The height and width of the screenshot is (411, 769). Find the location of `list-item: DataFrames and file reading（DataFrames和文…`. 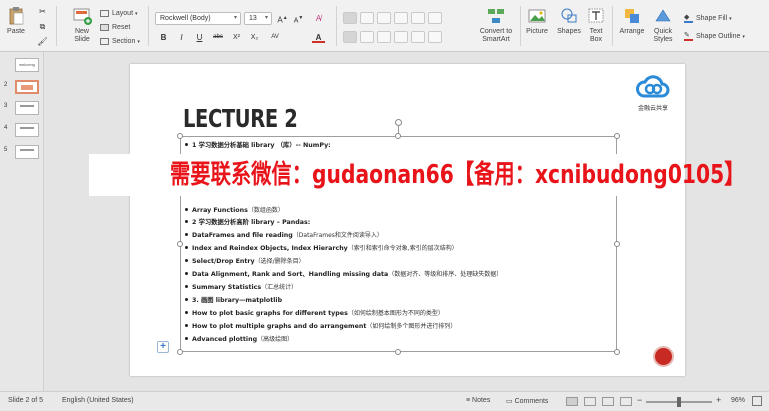

list-item: DataFrames and file reading（DataFrames和文… is located at coordinates (284, 234).